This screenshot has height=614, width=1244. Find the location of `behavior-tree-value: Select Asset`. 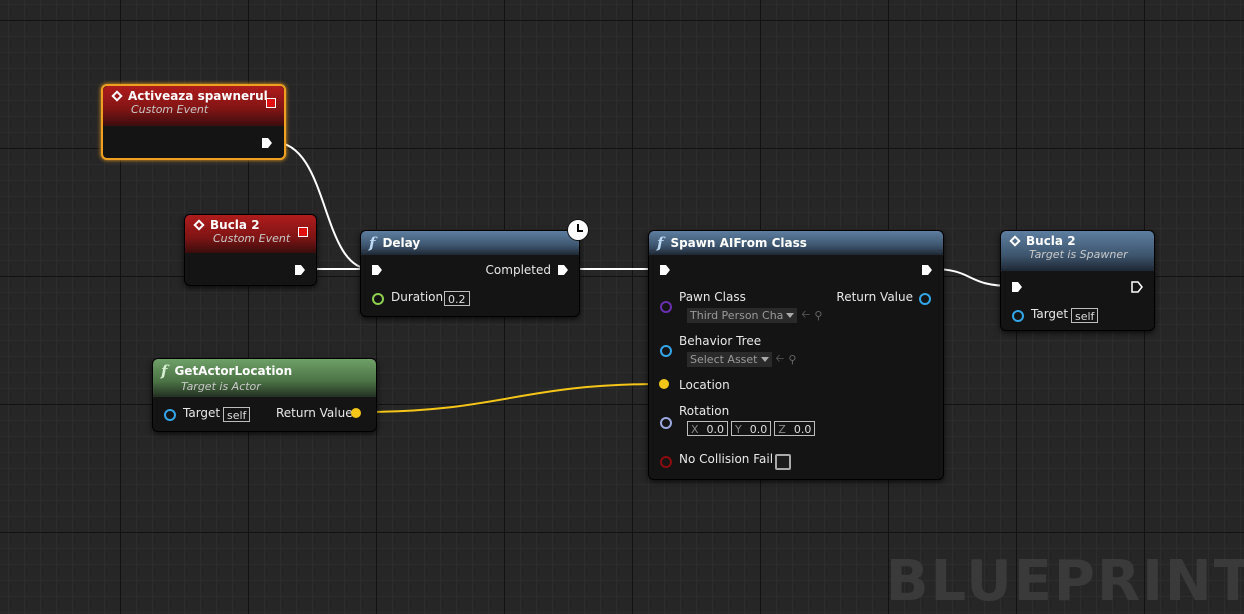

behavior-tree-value: Select Asset is located at coordinates (724, 359).